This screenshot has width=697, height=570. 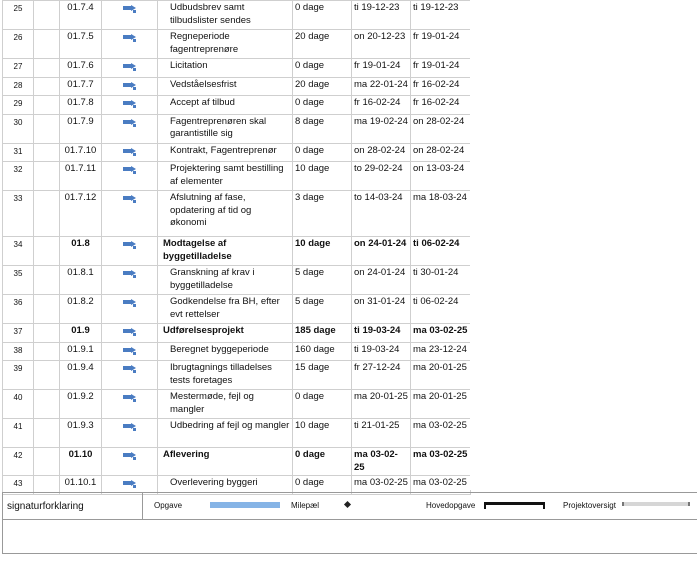 What do you see at coordinates (18, 86) in the screenshot?
I see `row-id: 28` at bounding box center [18, 86].